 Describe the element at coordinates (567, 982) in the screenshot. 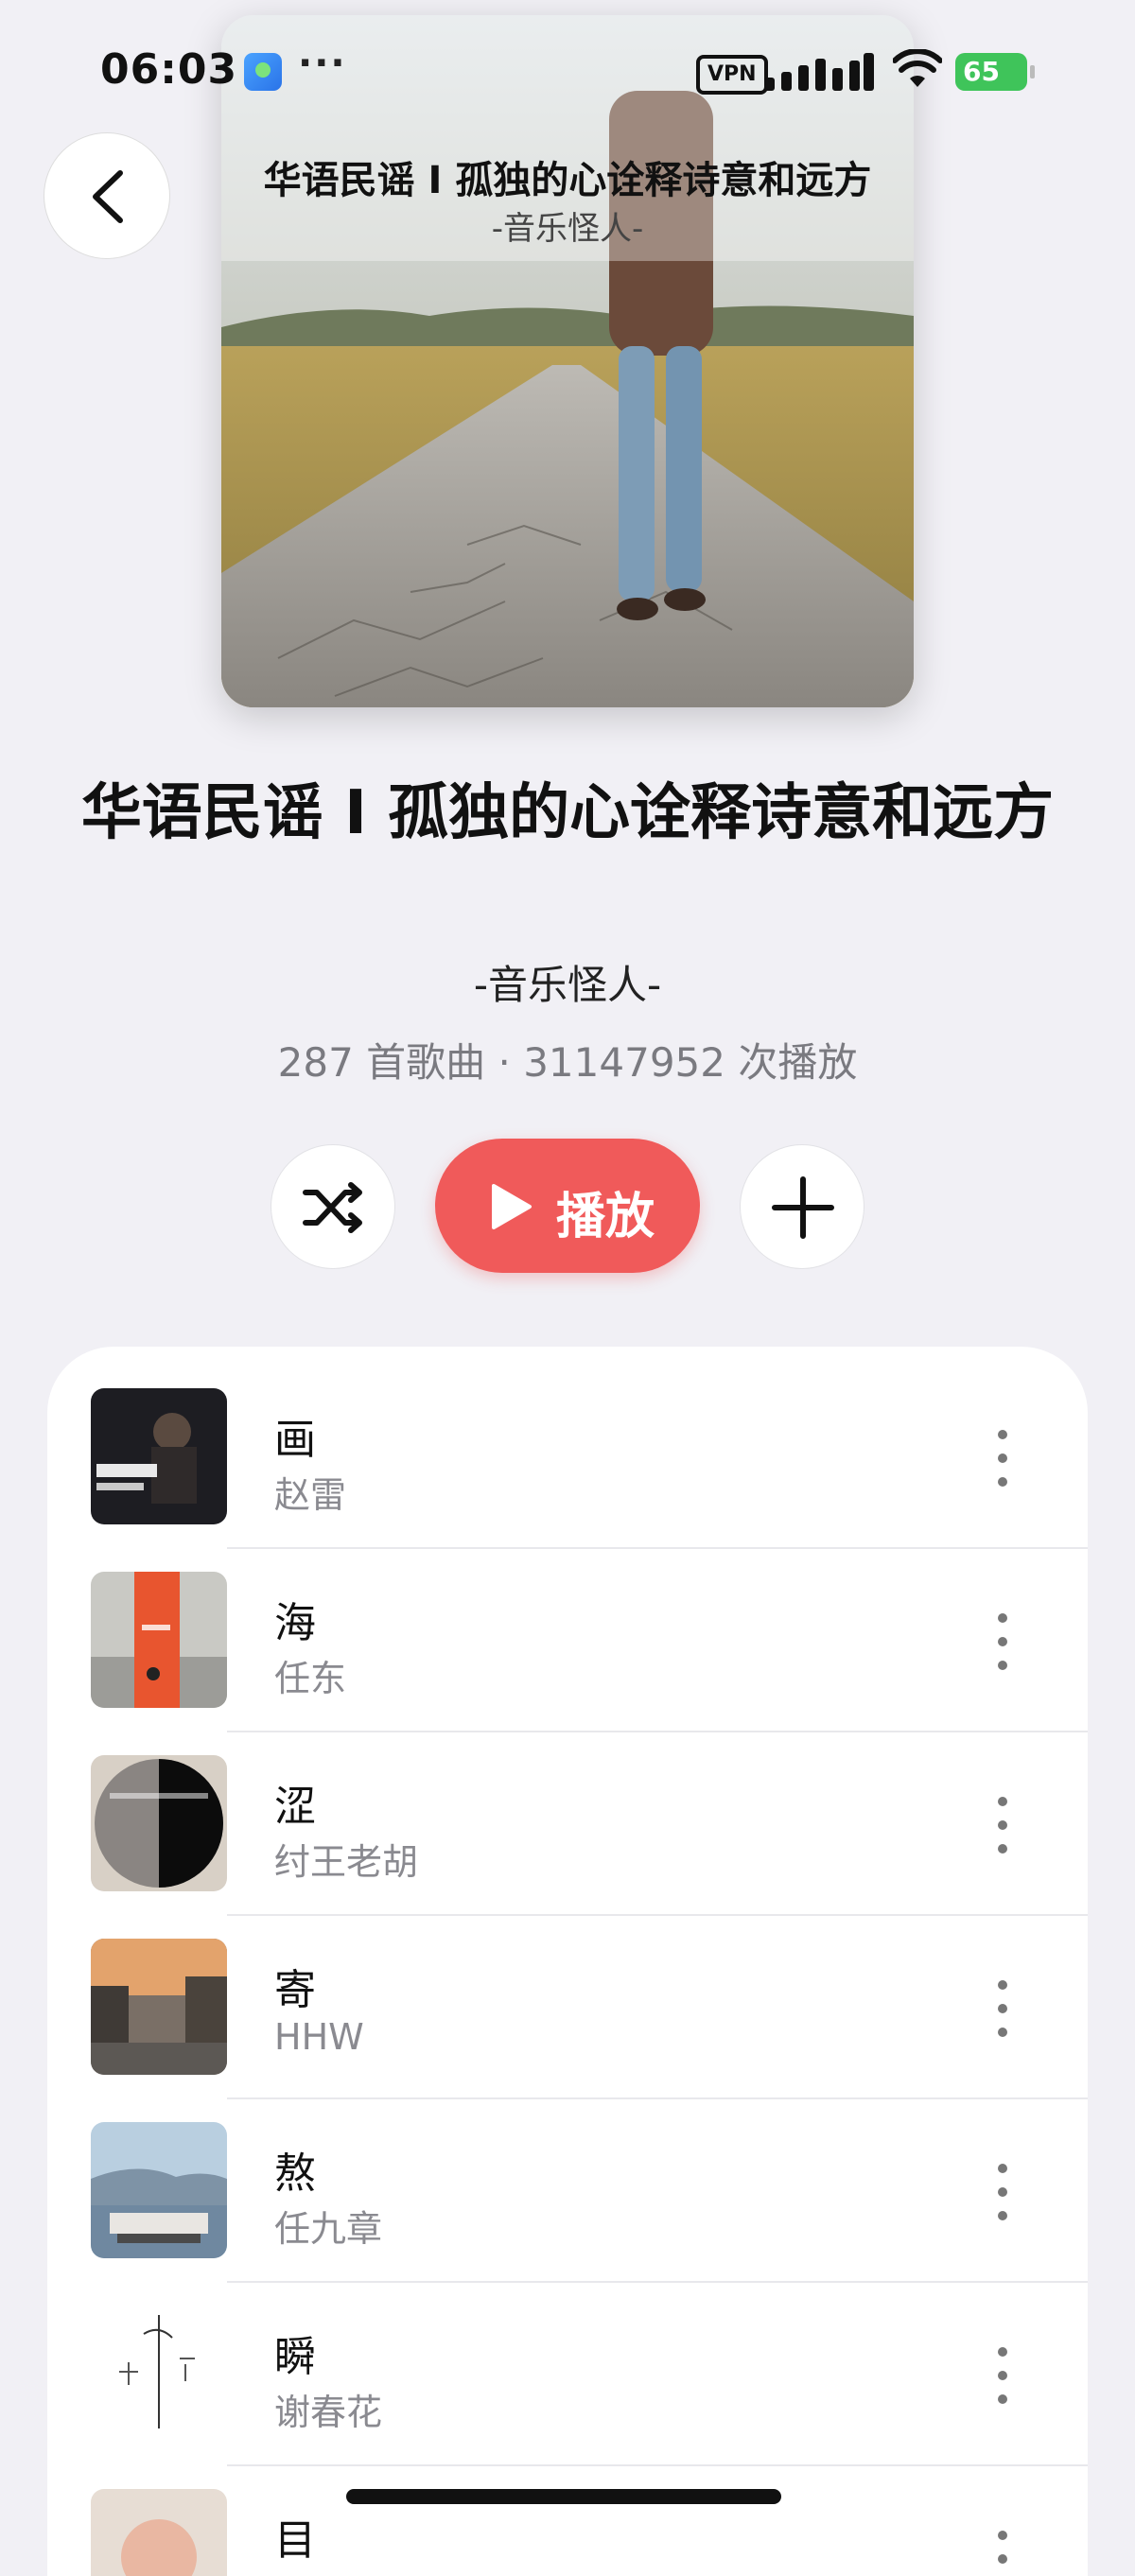

I see `playlist-curator: -音乐怪人-` at that location.